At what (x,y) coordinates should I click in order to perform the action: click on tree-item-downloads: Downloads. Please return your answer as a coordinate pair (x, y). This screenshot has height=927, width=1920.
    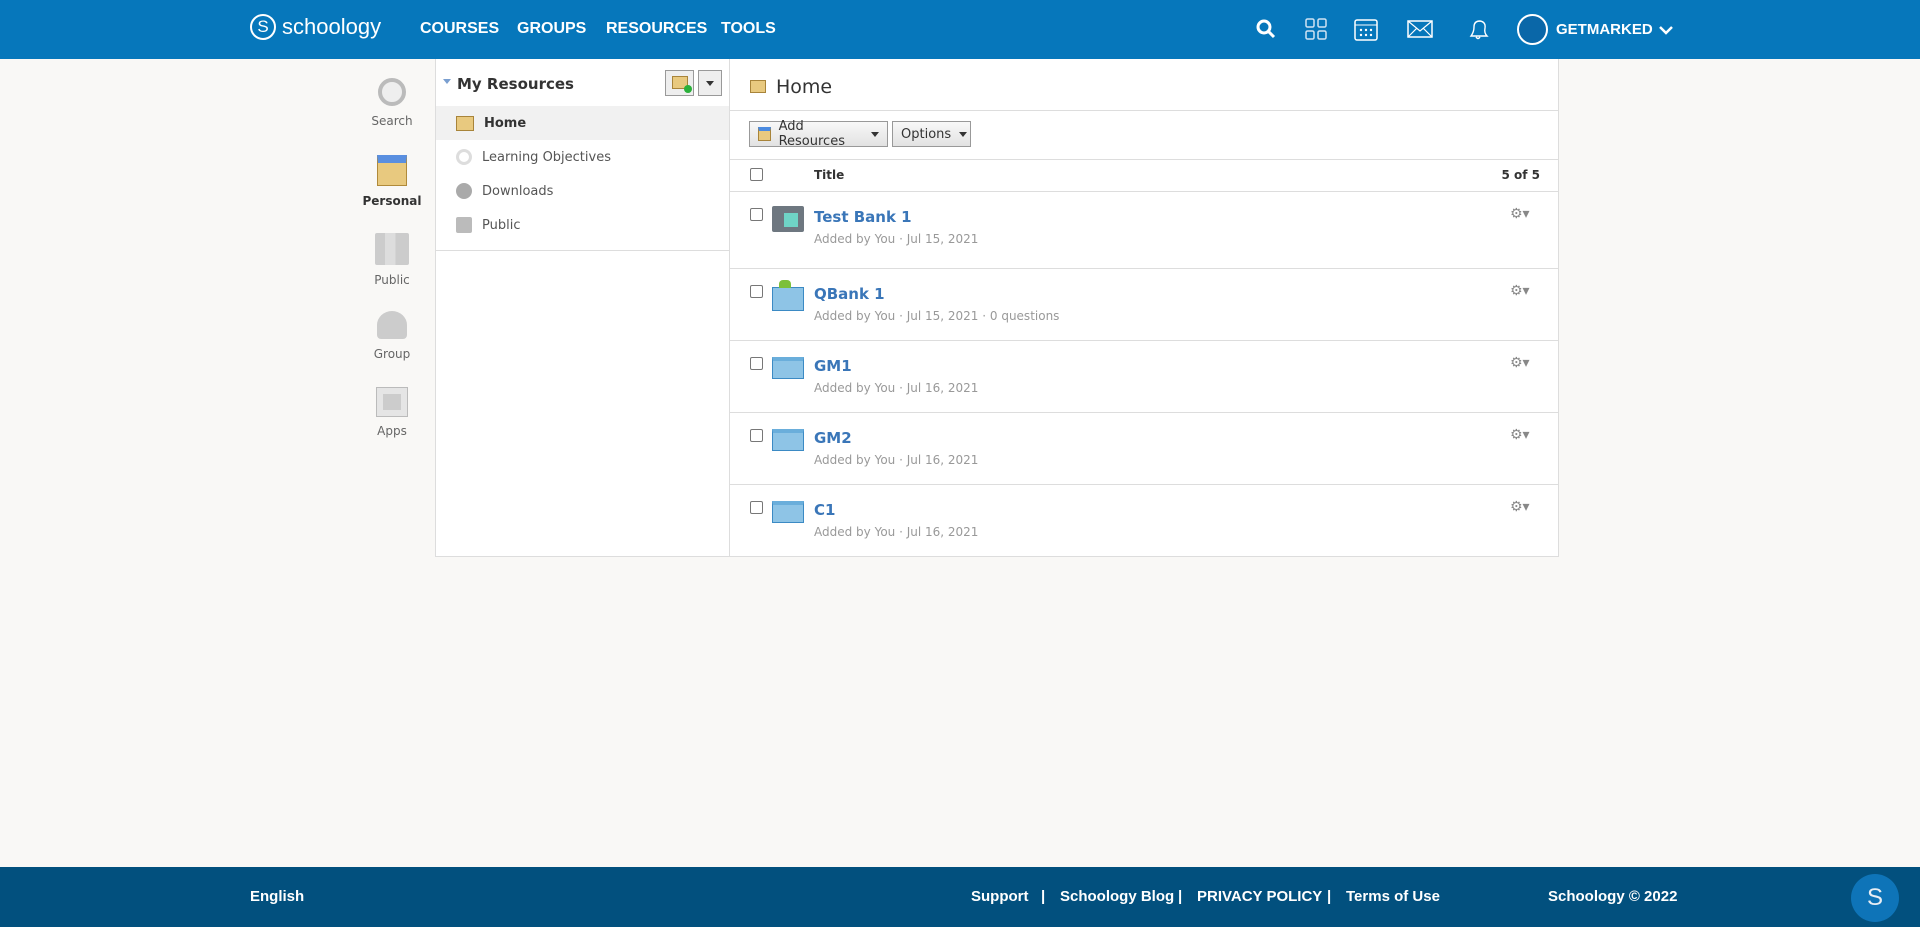
    Looking at the image, I should click on (582, 191).